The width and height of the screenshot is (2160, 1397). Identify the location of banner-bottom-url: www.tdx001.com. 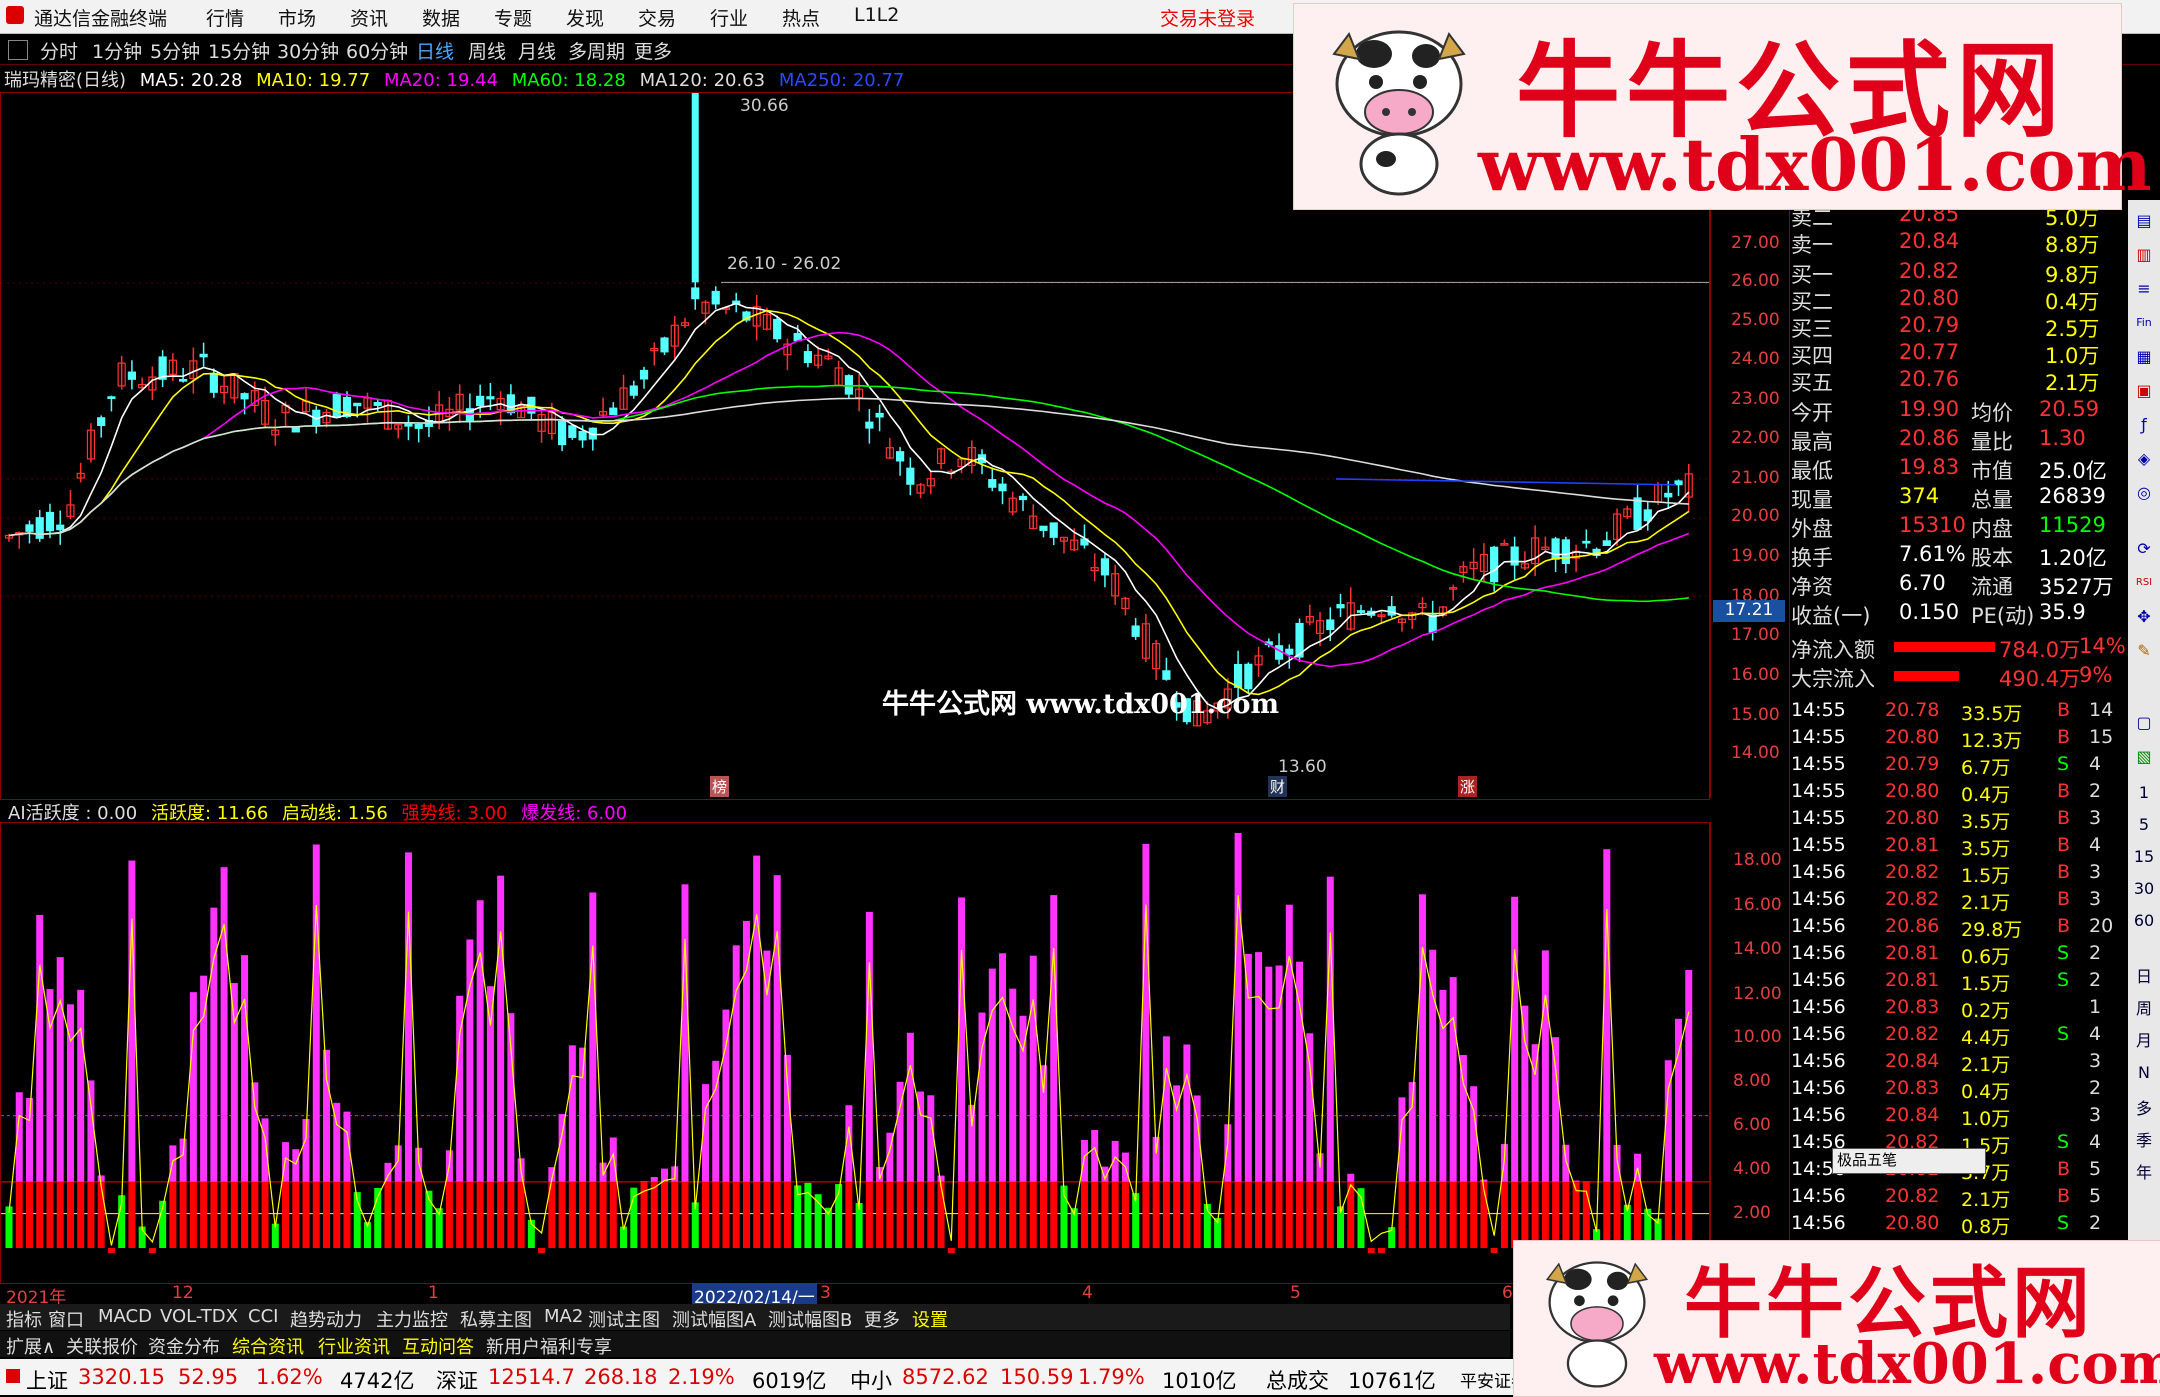
(1907, 1364).